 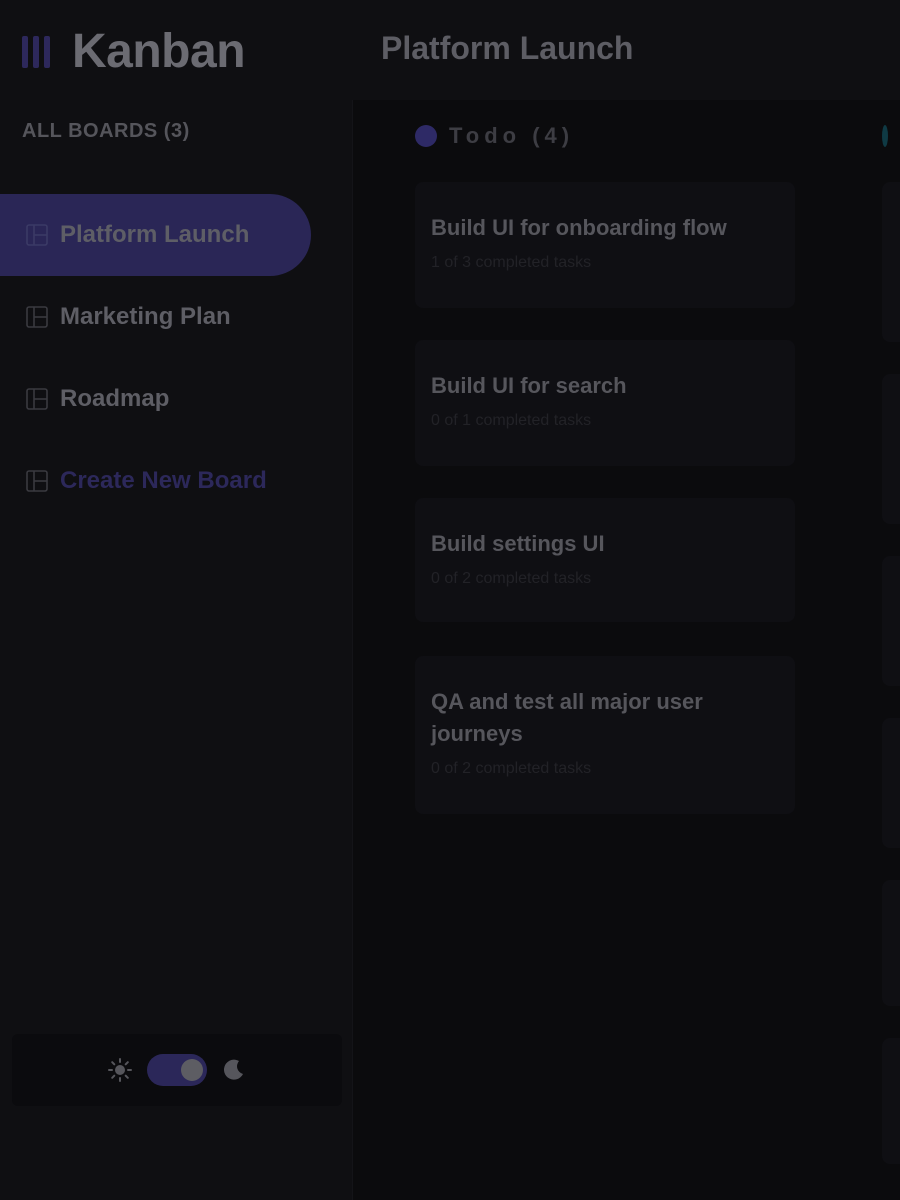 I want to click on column-header, so click(x=891, y=136).